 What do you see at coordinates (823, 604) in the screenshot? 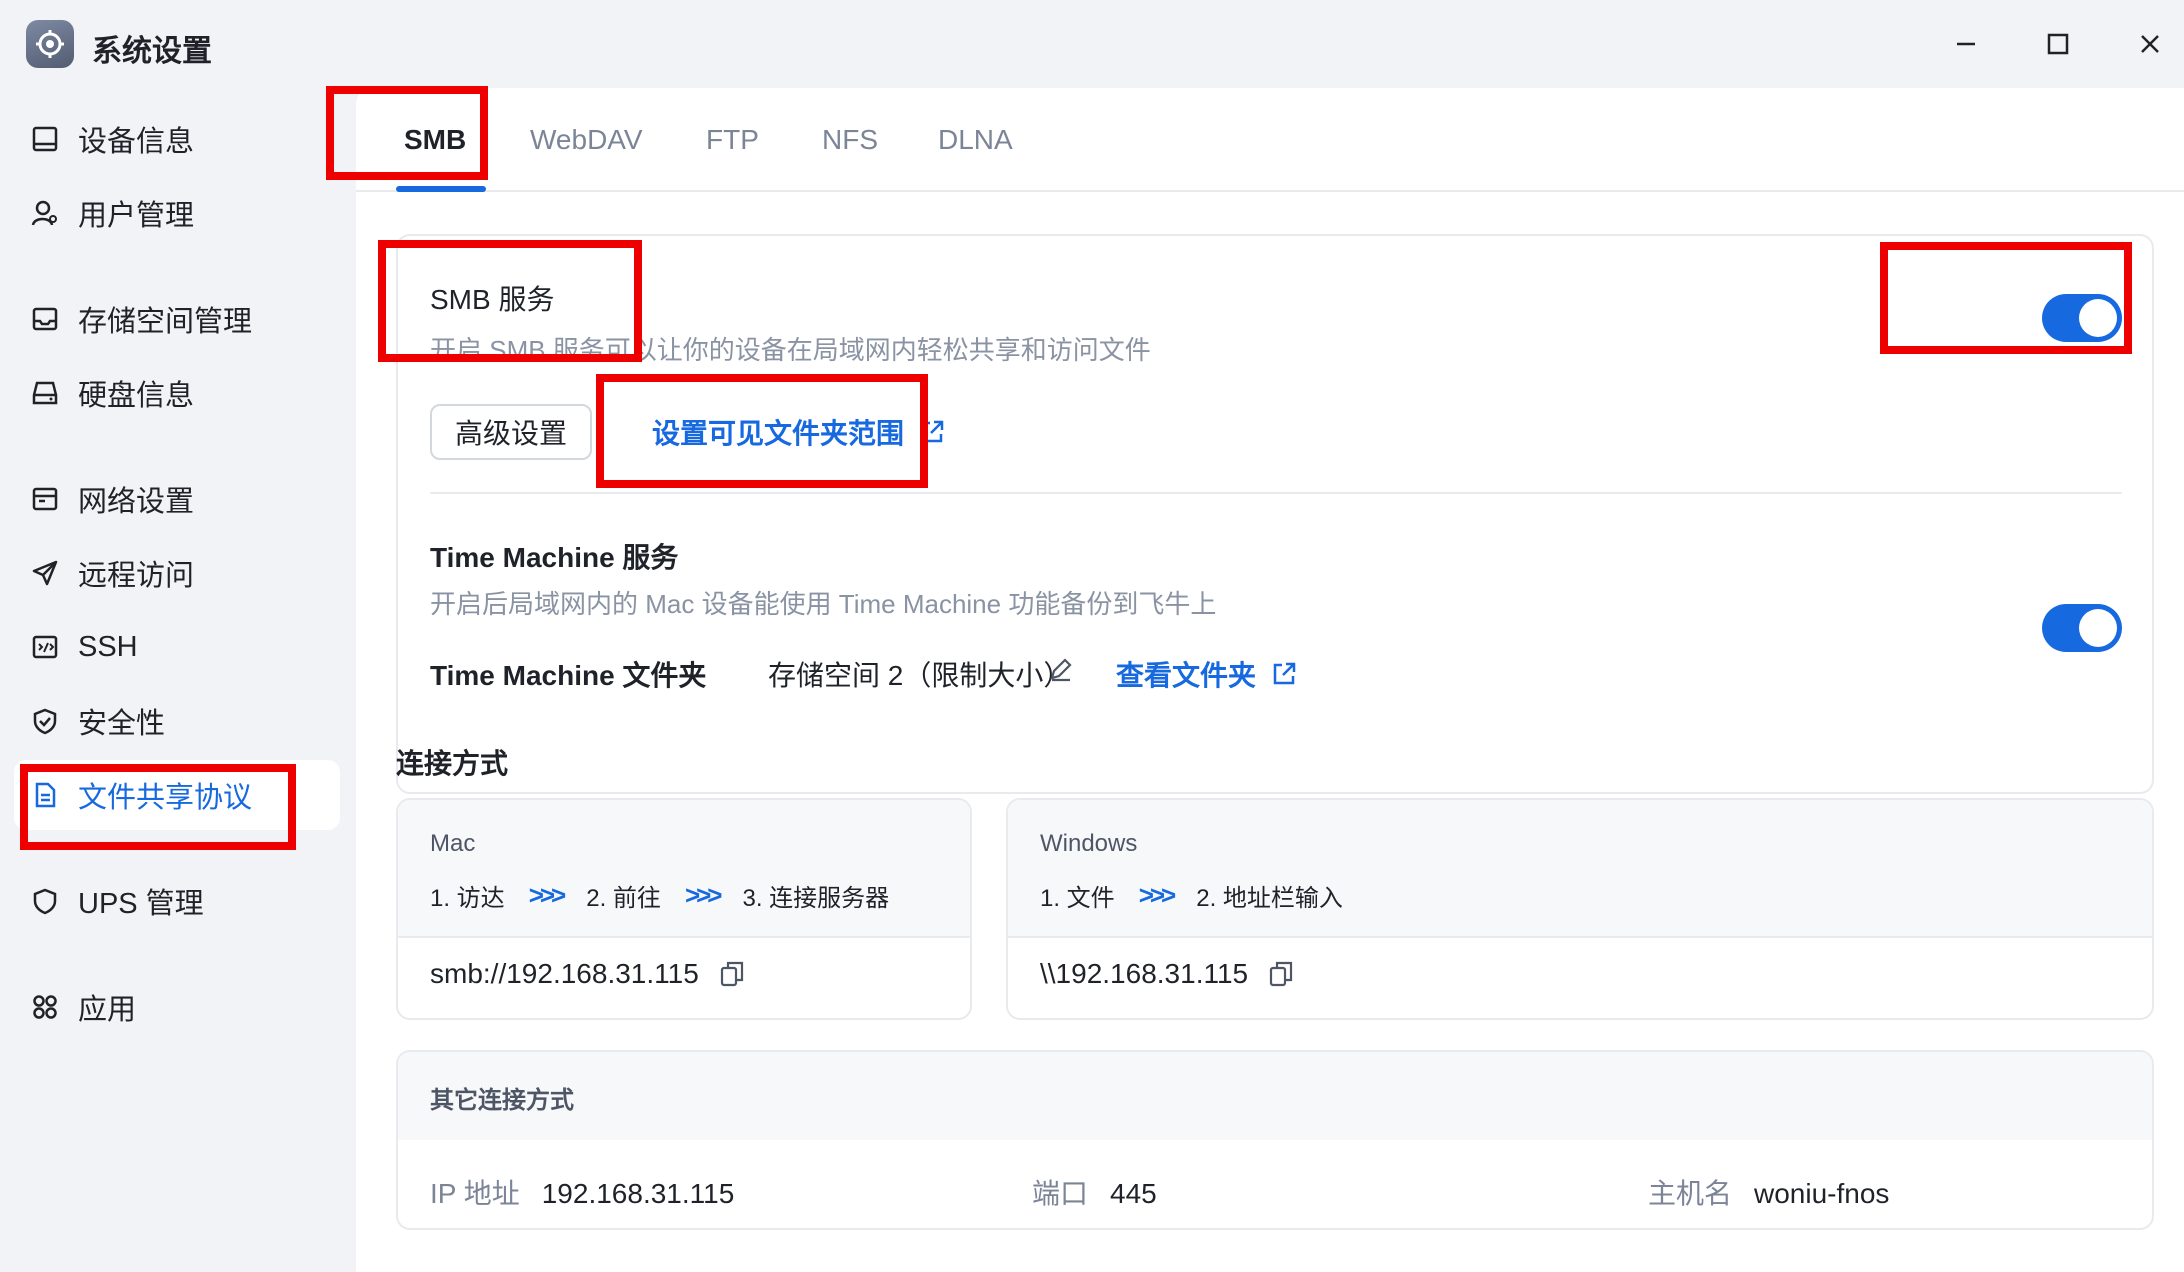
I see `time-machine-description: 开启后局域网内的 Mac 设备能使用 Time Machine 功能备份到飞牛上` at bounding box center [823, 604].